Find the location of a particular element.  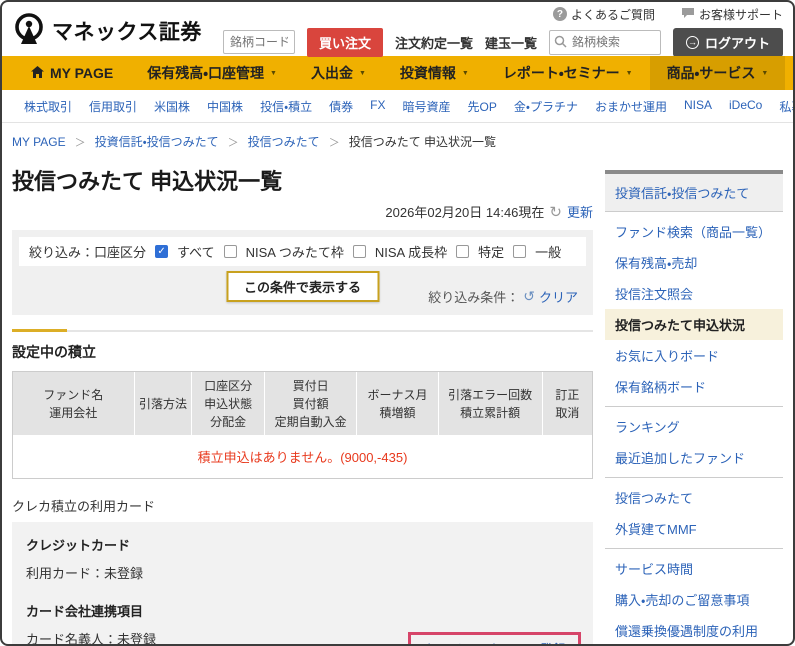

logout-button: → ログアウト is located at coordinates (727, 42).